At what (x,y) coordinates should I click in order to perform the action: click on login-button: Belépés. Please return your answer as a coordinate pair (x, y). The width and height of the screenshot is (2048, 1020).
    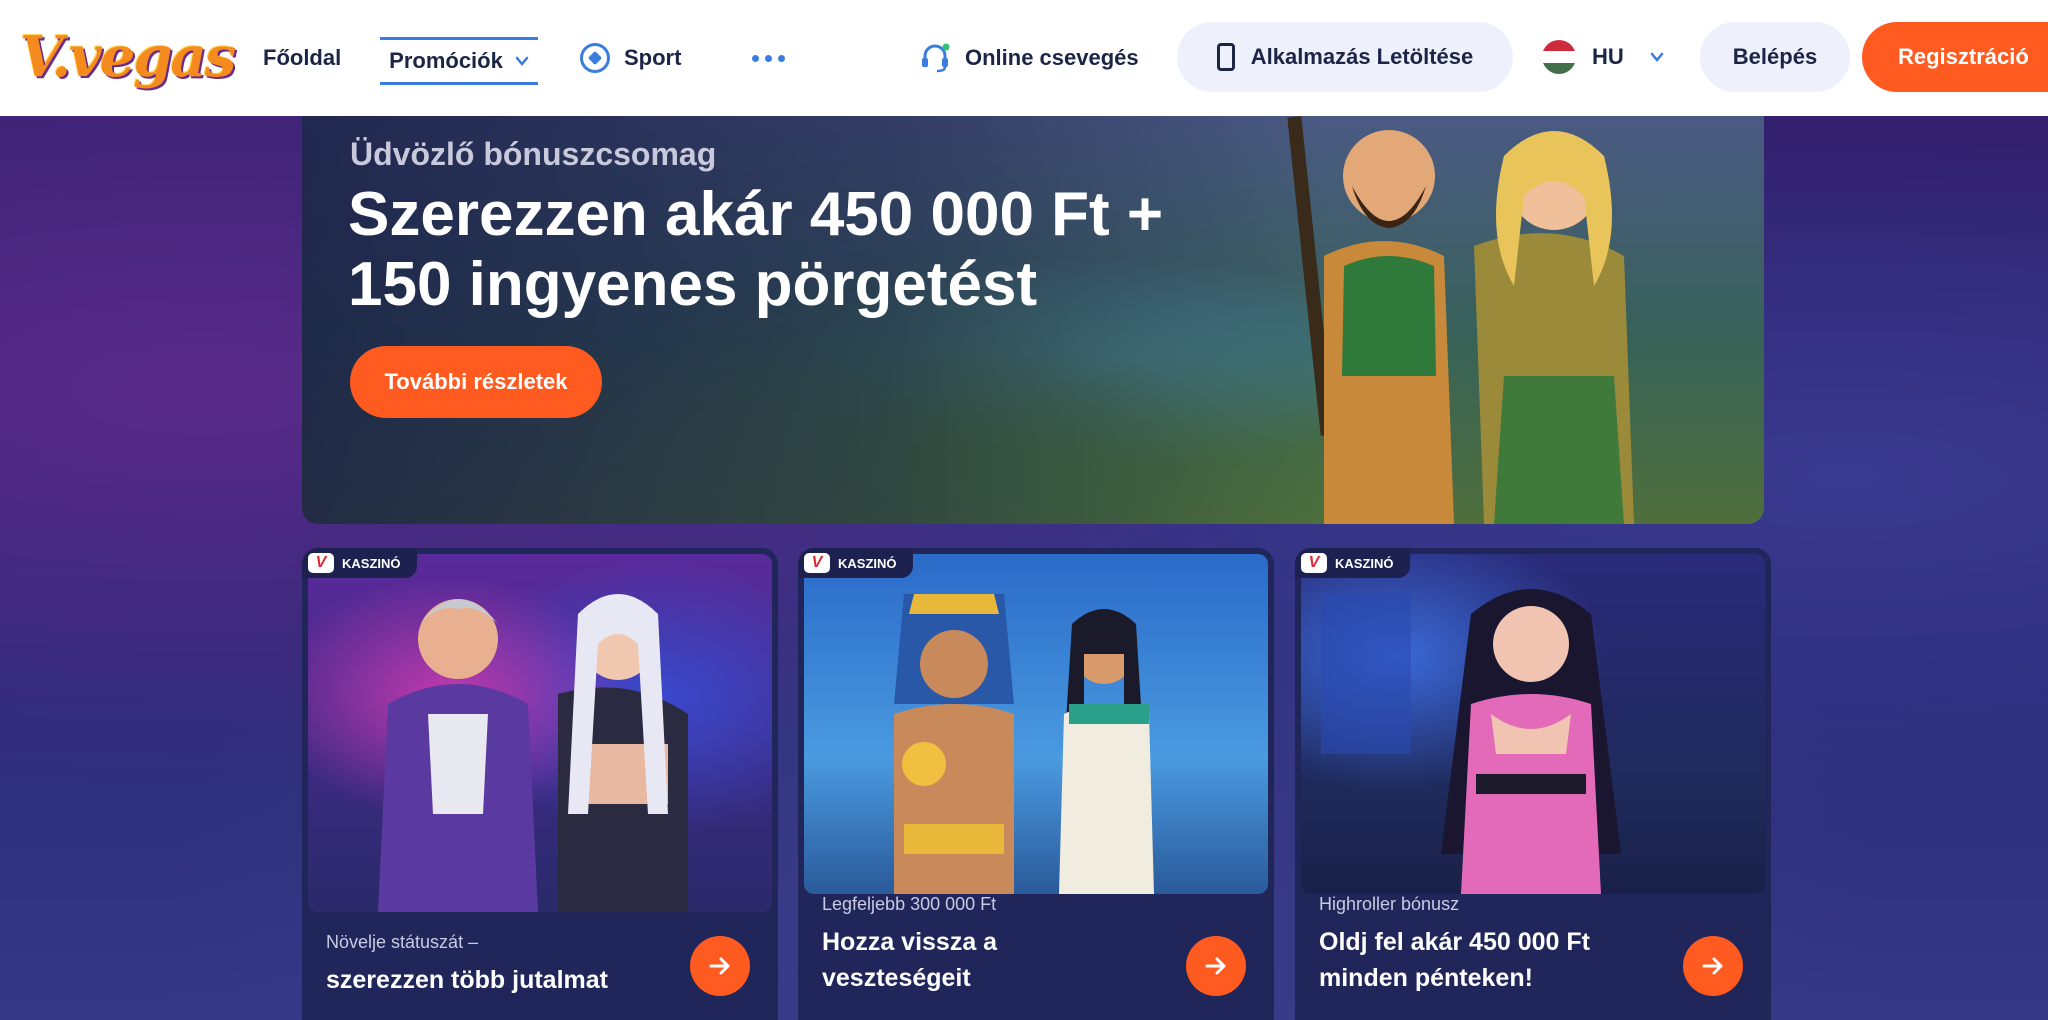
    Looking at the image, I should click on (1775, 57).